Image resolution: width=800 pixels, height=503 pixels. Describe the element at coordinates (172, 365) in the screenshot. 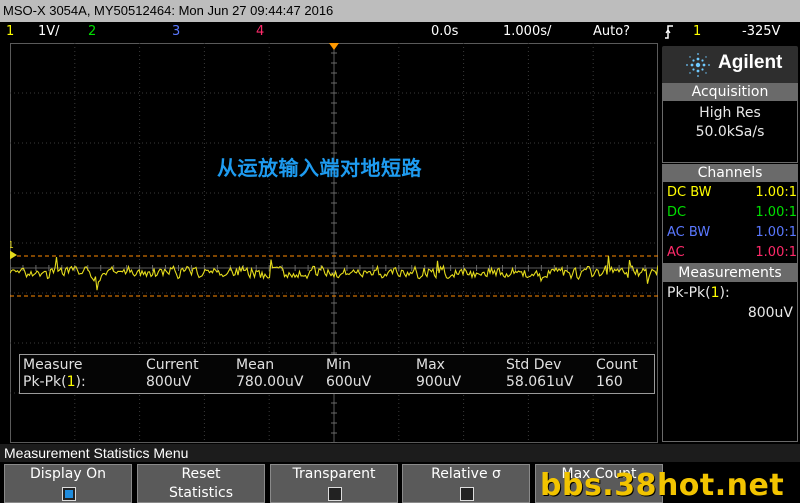

I see `table-header-current: Current` at that location.